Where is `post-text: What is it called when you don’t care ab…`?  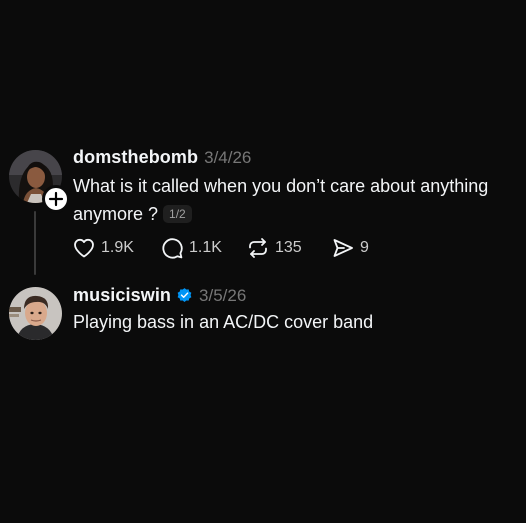 post-text: What is it called when you don’t care ab… is located at coordinates (281, 200).